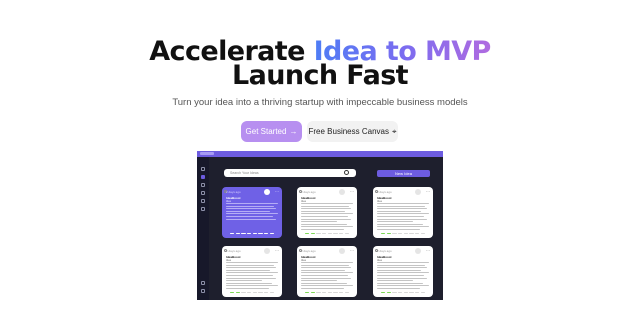  I want to click on preview-logo, so click(207, 153).